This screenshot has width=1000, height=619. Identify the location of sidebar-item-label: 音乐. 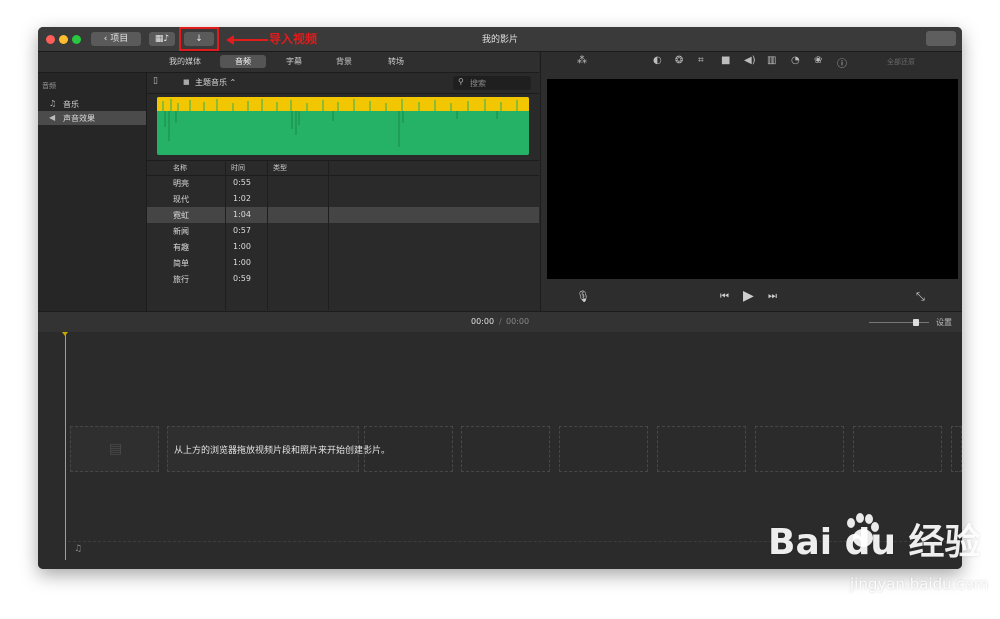
(71, 104).